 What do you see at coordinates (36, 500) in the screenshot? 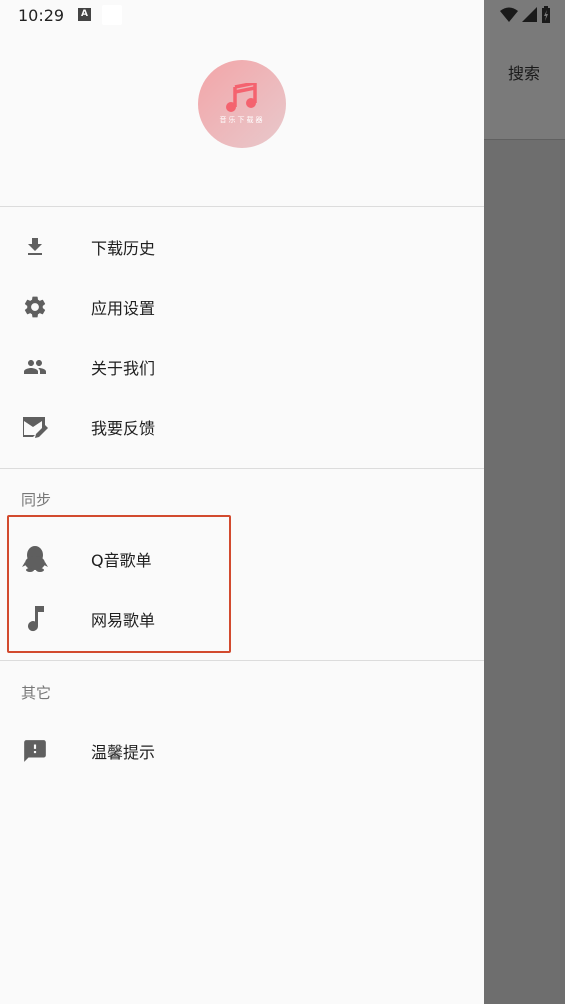
I see `section-title-sync: 同步` at bounding box center [36, 500].